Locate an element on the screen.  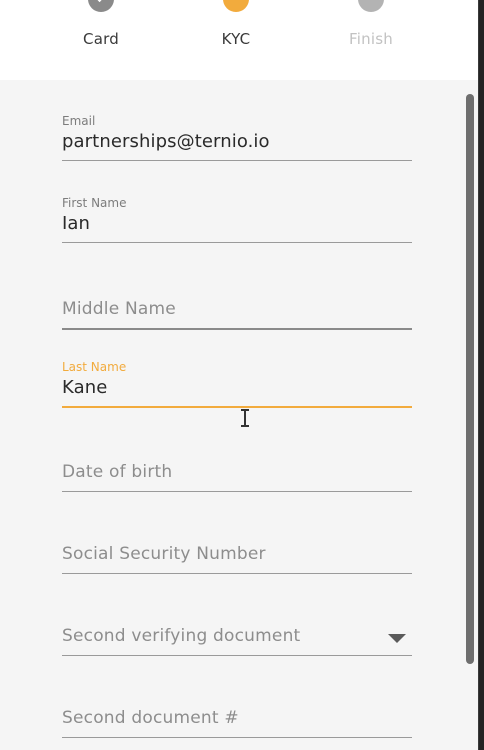
second-document-underline is located at coordinates (237, 655).